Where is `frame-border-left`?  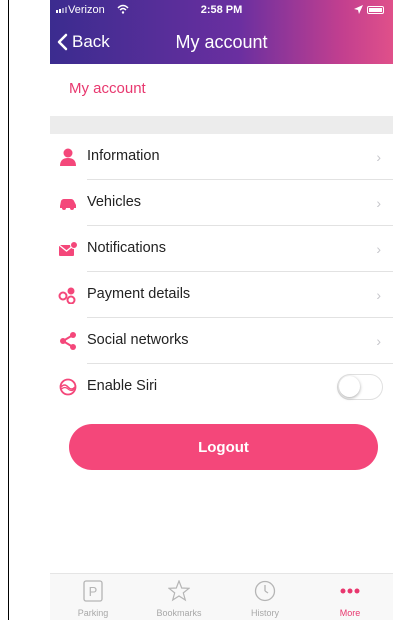
frame-border-left is located at coordinates (8, 310).